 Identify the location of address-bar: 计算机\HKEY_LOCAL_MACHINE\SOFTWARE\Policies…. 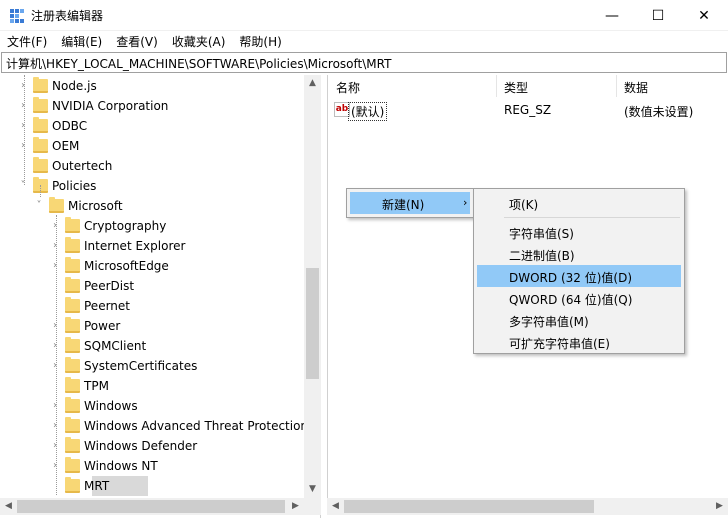
(364, 62).